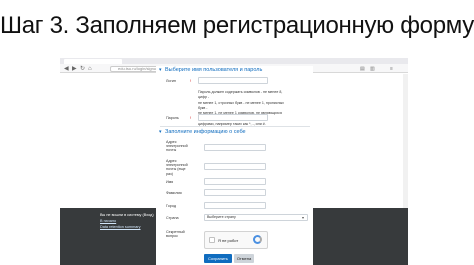  What do you see at coordinates (237, 25) in the screenshot?
I see `slide-title: Шаг 3. Заполняем регистрационную форму` at bounding box center [237, 25].